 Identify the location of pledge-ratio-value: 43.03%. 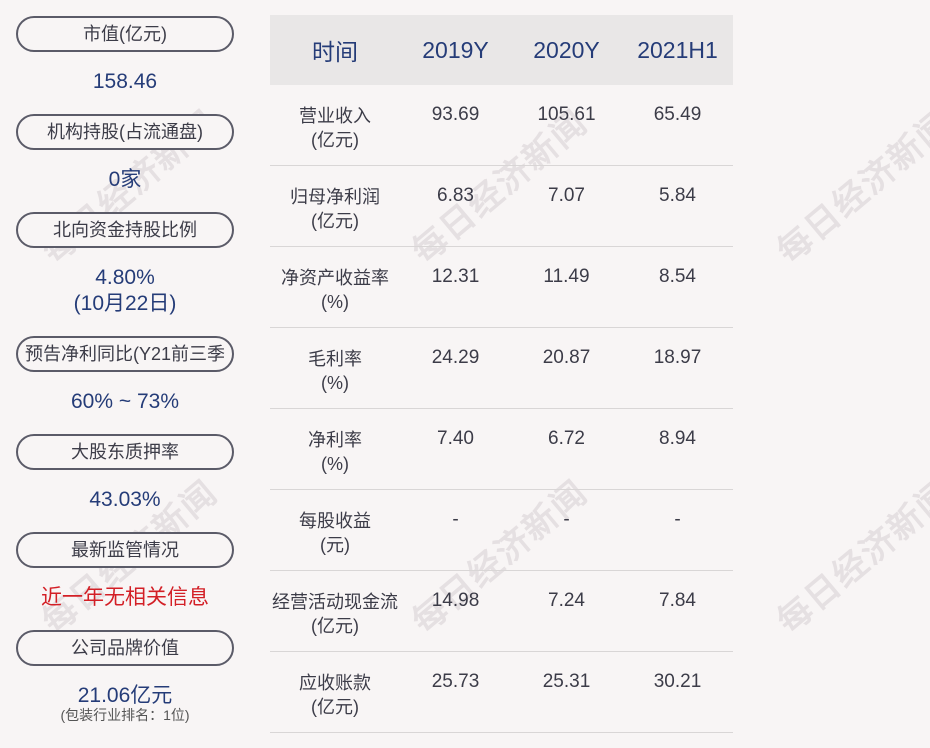
(125, 499).